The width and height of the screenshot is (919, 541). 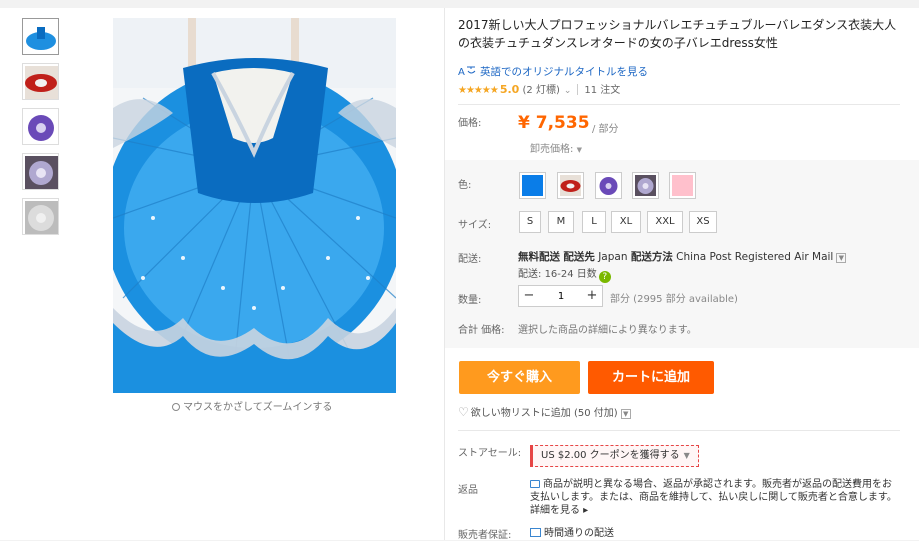 I want to click on quantity-label: 数量:, so click(x=470, y=300).